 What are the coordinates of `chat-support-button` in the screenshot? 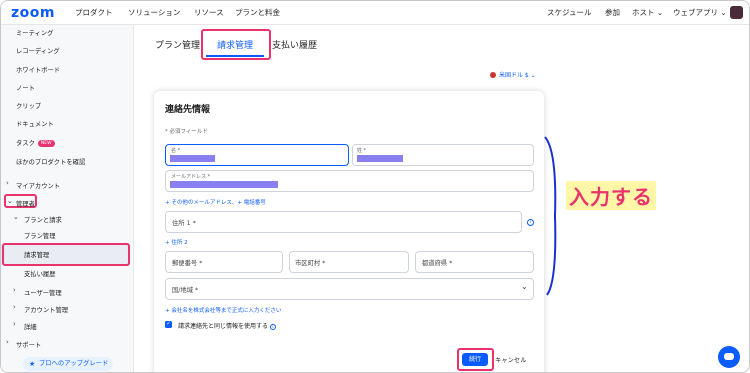 It's located at (729, 357).